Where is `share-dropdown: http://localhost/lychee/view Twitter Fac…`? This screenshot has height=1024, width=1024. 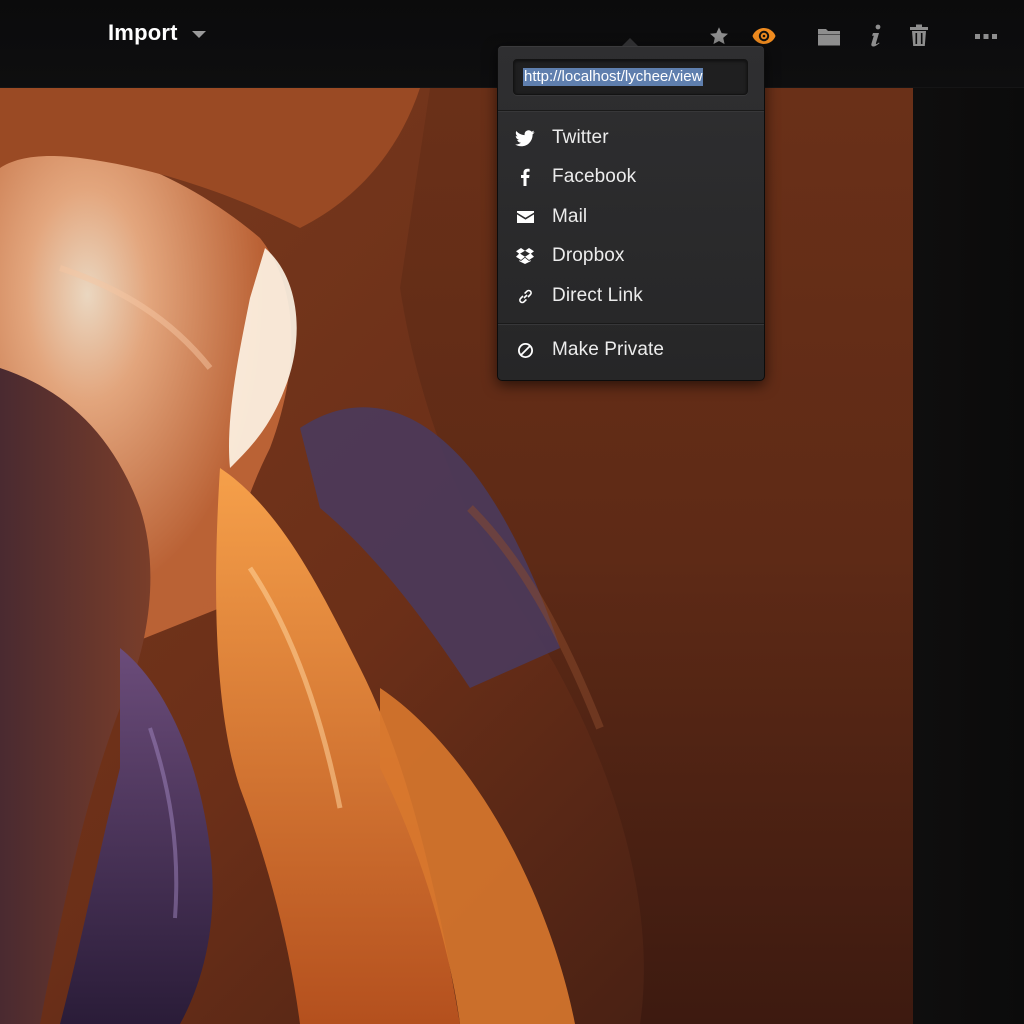 share-dropdown: http://localhost/lychee/view Twitter Fac… is located at coordinates (631, 209).